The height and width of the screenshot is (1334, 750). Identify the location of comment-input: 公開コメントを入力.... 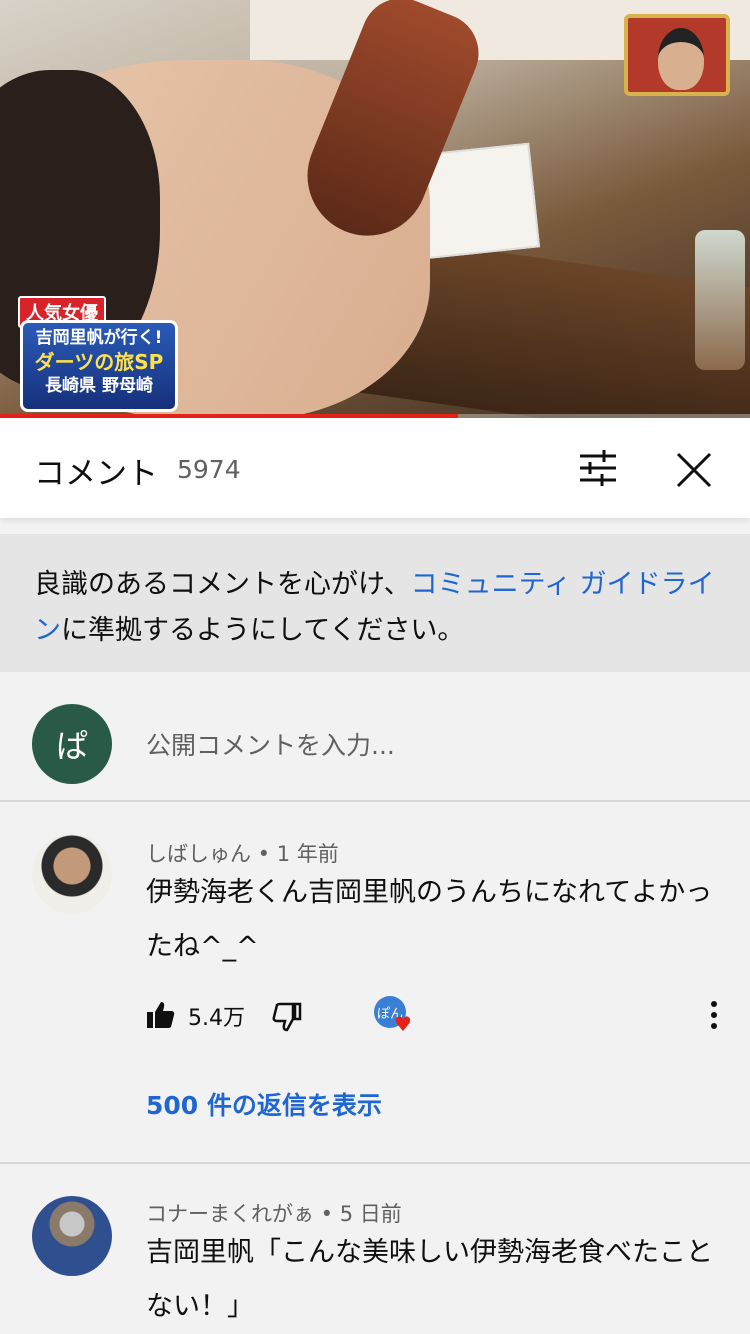
(270, 744).